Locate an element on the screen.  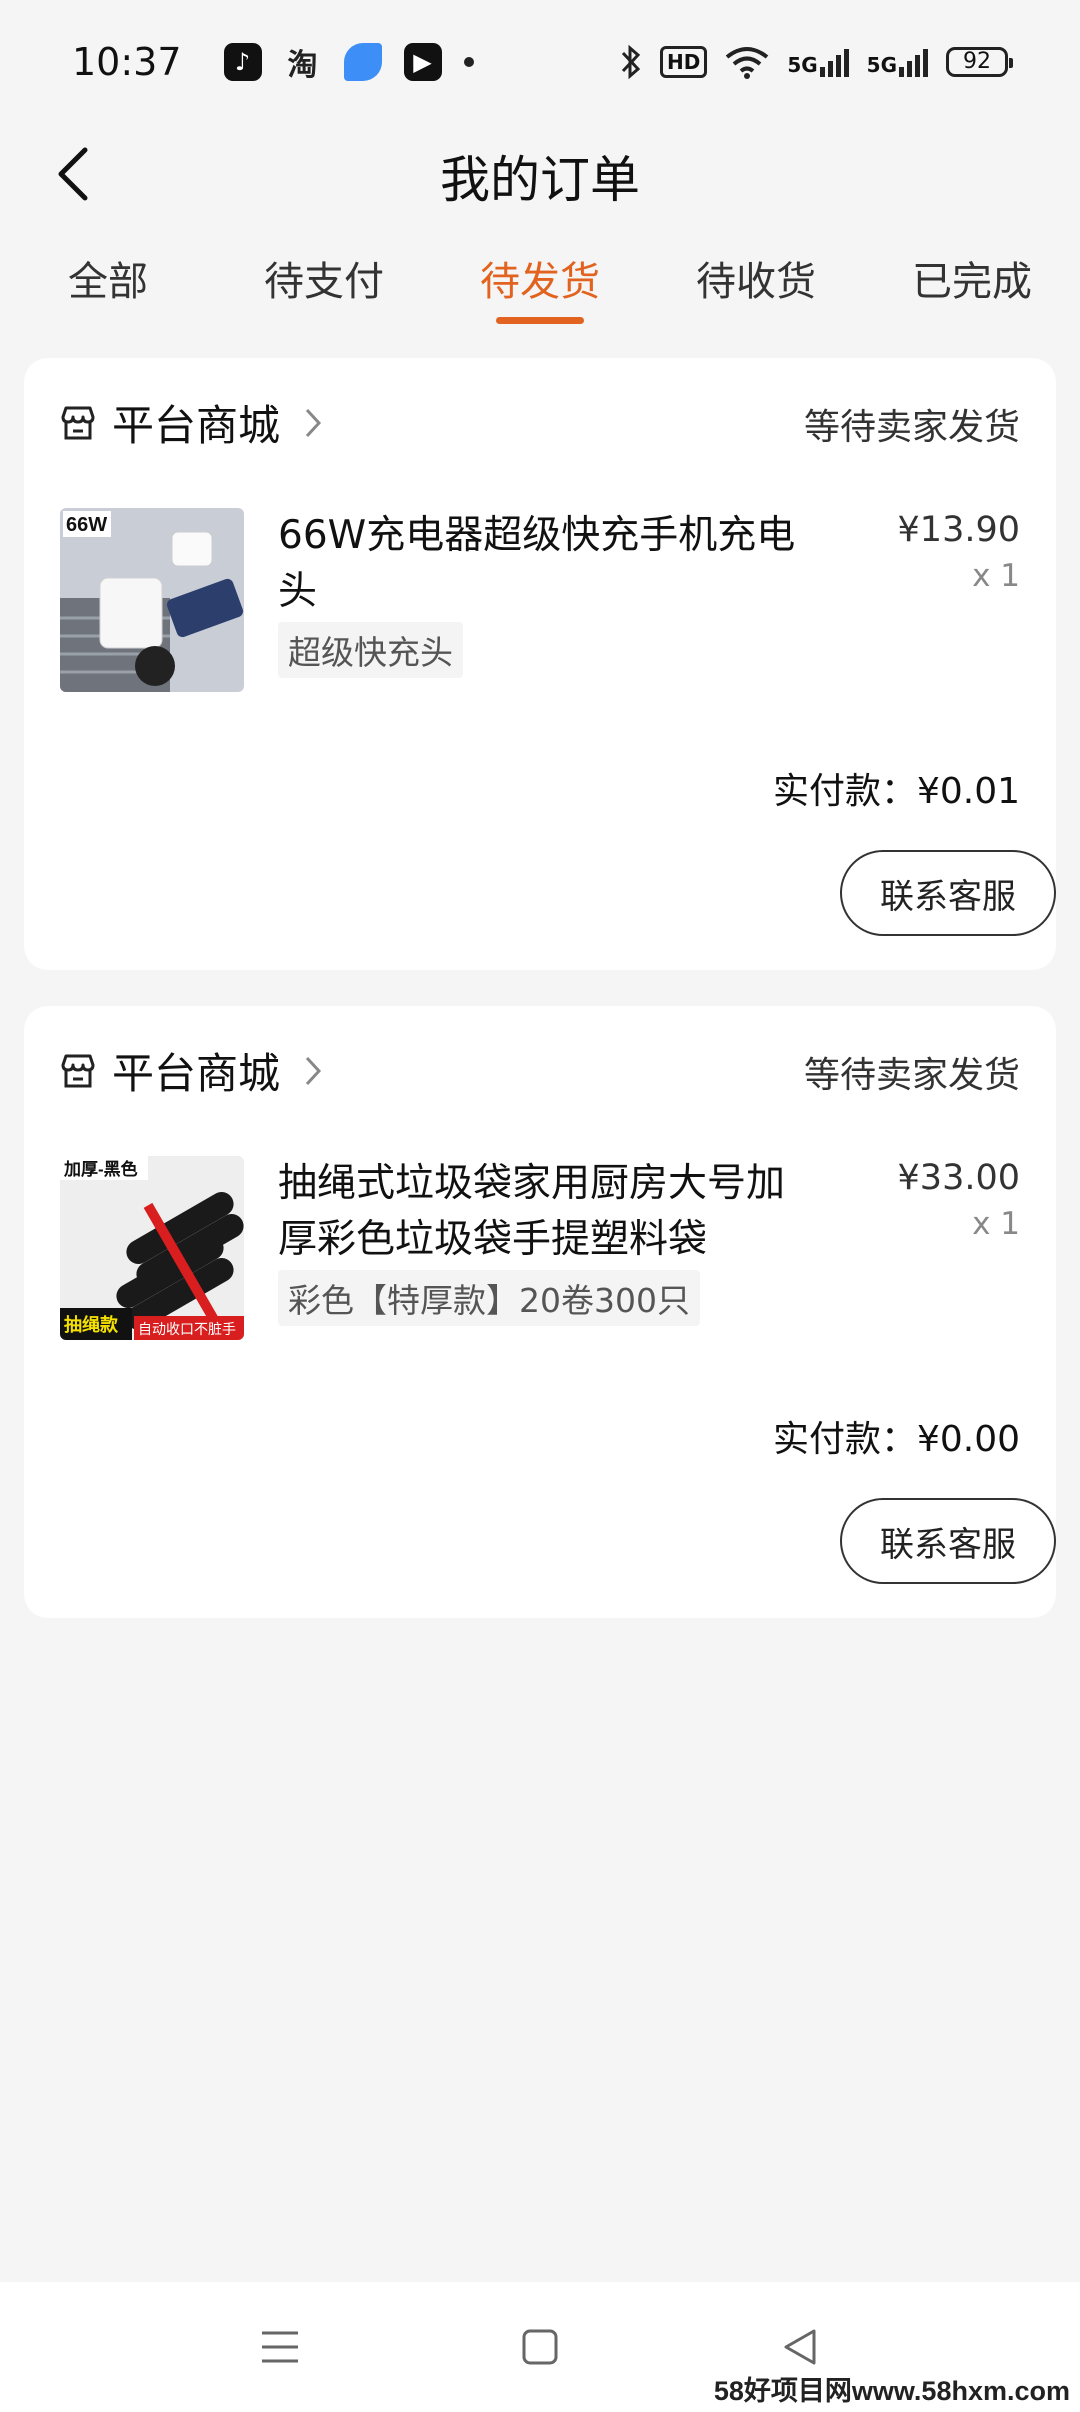
product-thumbnail: 66W is located at coordinates (152, 600).